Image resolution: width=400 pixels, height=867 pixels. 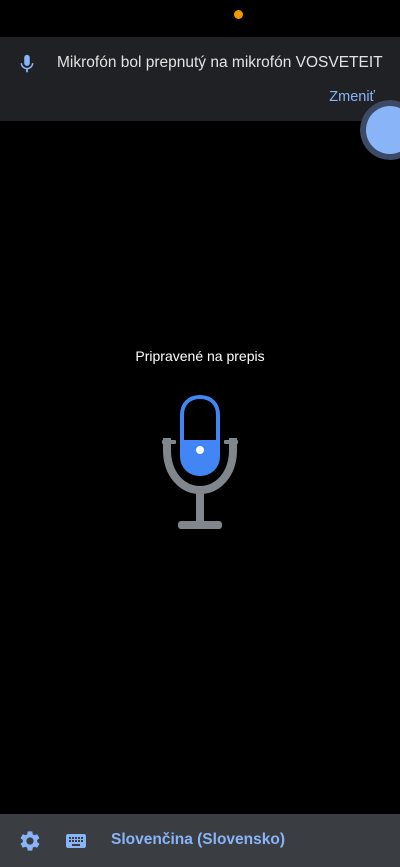 What do you see at coordinates (352, 97) in the screenshot?
I see `change-mic-button: Zmeniť` at bounding box center [352, 97].